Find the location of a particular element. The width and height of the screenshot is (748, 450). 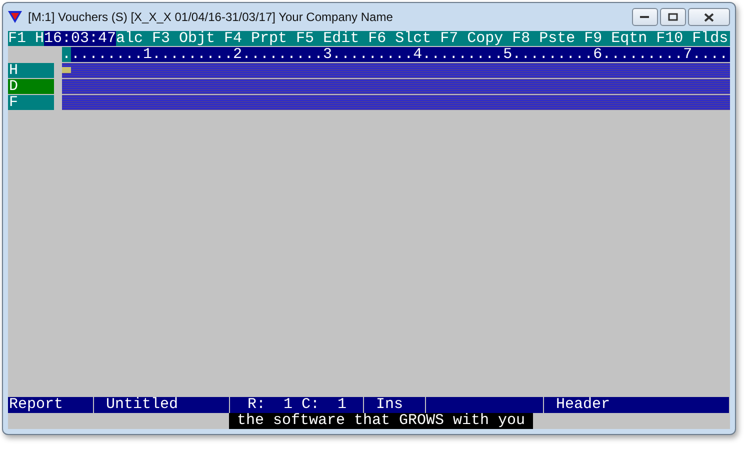

close-button is located at coordinates (709, 17).